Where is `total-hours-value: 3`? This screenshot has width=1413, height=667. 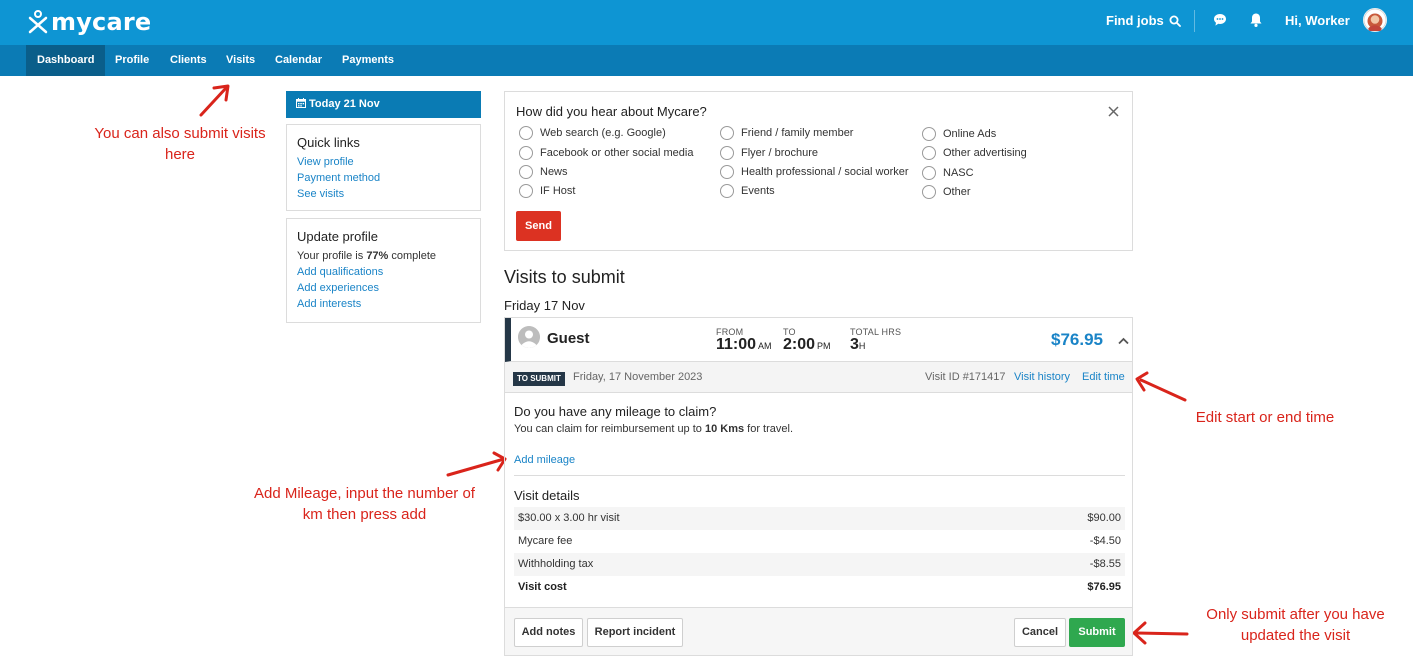
total-hours-value: 3 is located at coordinates (854, 344).